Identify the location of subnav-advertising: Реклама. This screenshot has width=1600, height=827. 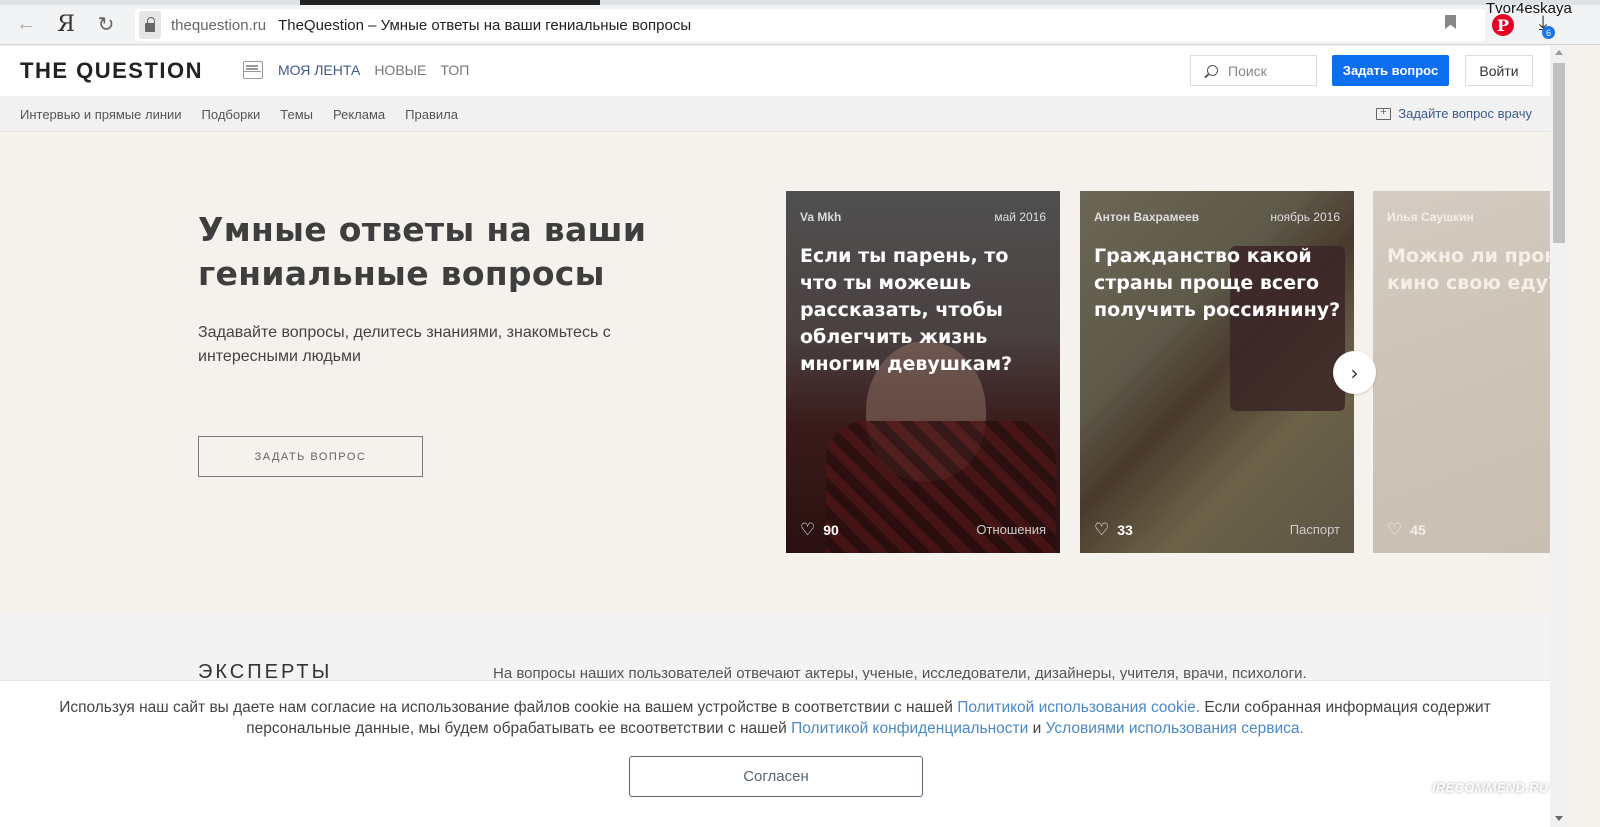
(359, 114).